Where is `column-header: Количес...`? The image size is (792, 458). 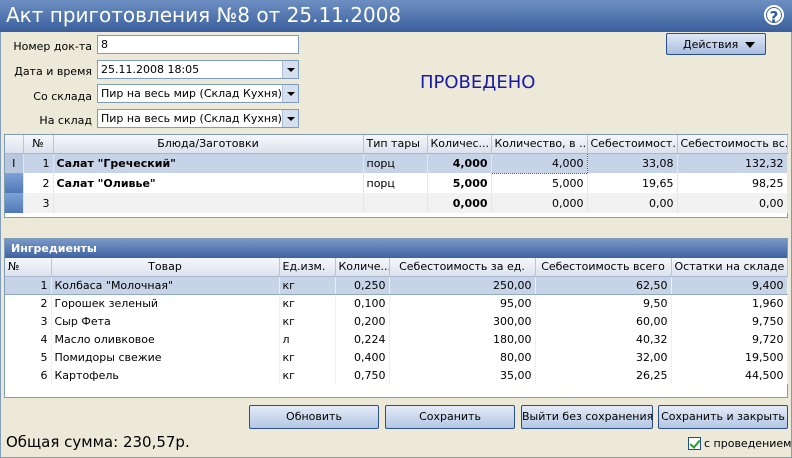
column-header: Количес... is located at coordinates (459, 144).